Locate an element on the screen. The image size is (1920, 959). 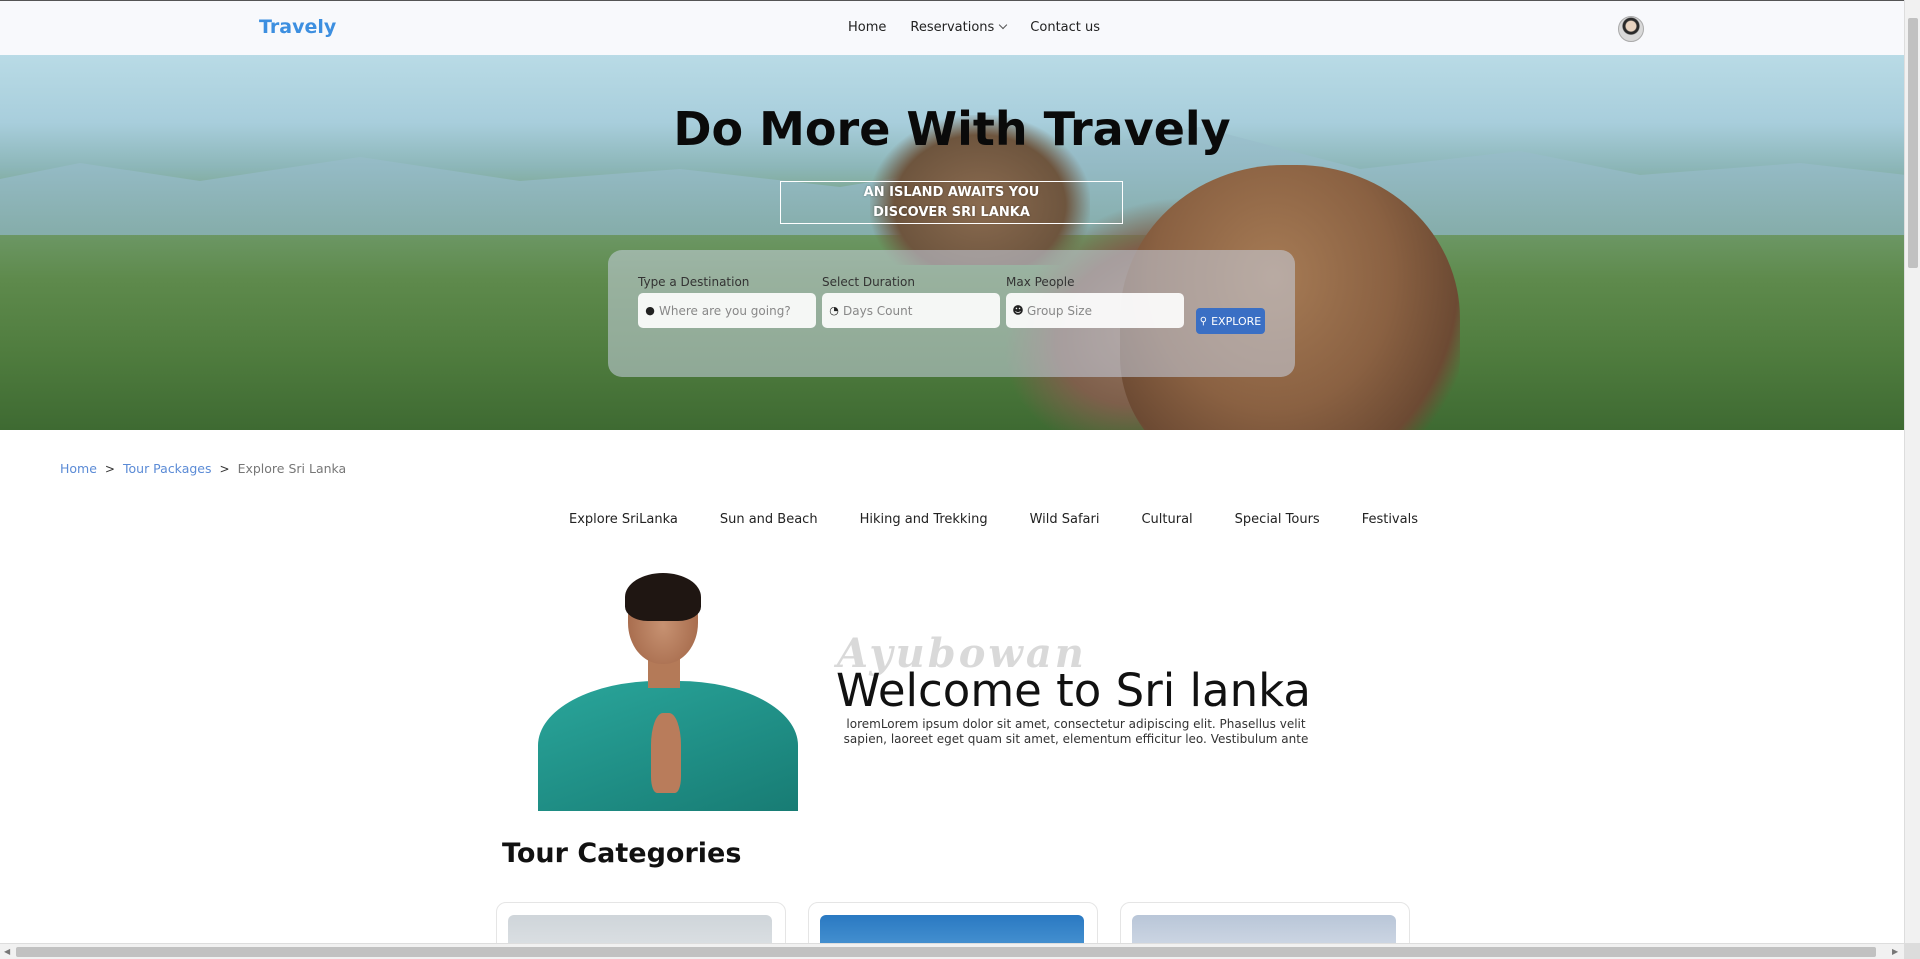
destination-placeholder: Where are you going? is located at coordinates (725, 310).